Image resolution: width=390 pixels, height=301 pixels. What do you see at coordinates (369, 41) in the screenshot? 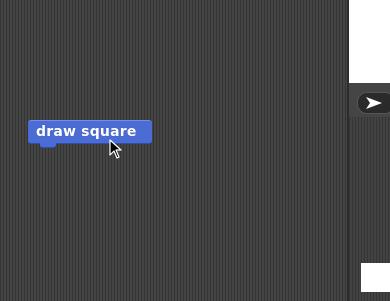
I see `stage` at bounding box center [369, 41].